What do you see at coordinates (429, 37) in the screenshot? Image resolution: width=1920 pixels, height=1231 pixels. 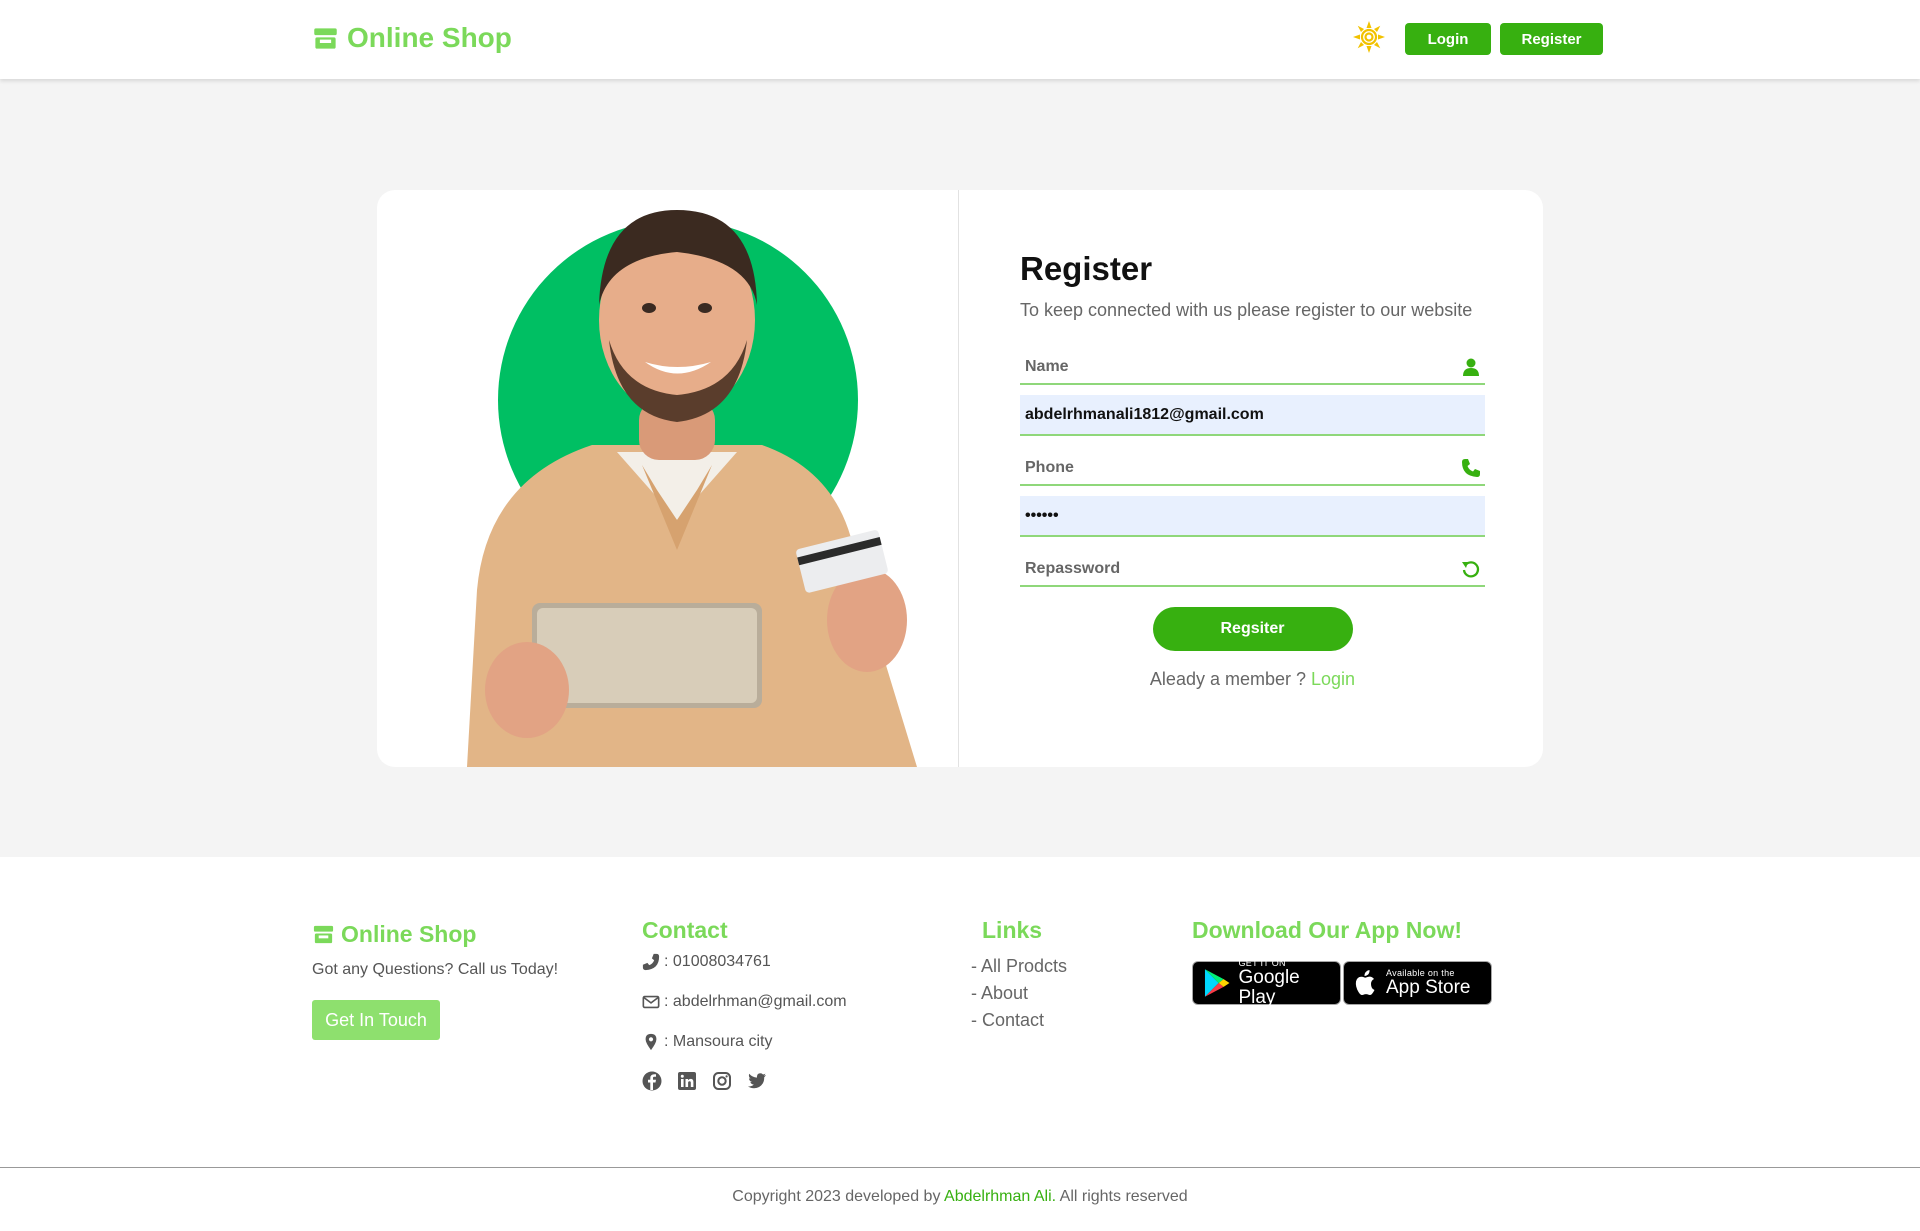 I see `brand-name: Online Shop` at bounding box center [429, 37].